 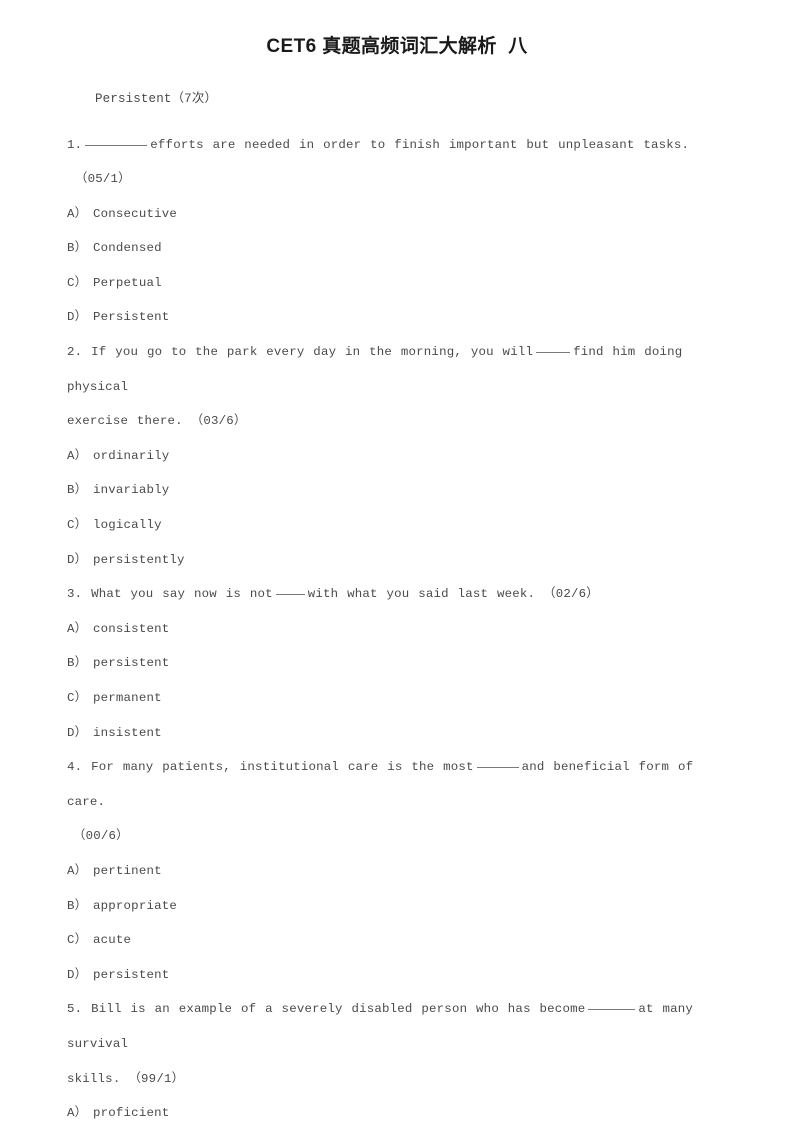 I want to click on stem-wrapped-text: exercise there., so click(x=125, y=421).